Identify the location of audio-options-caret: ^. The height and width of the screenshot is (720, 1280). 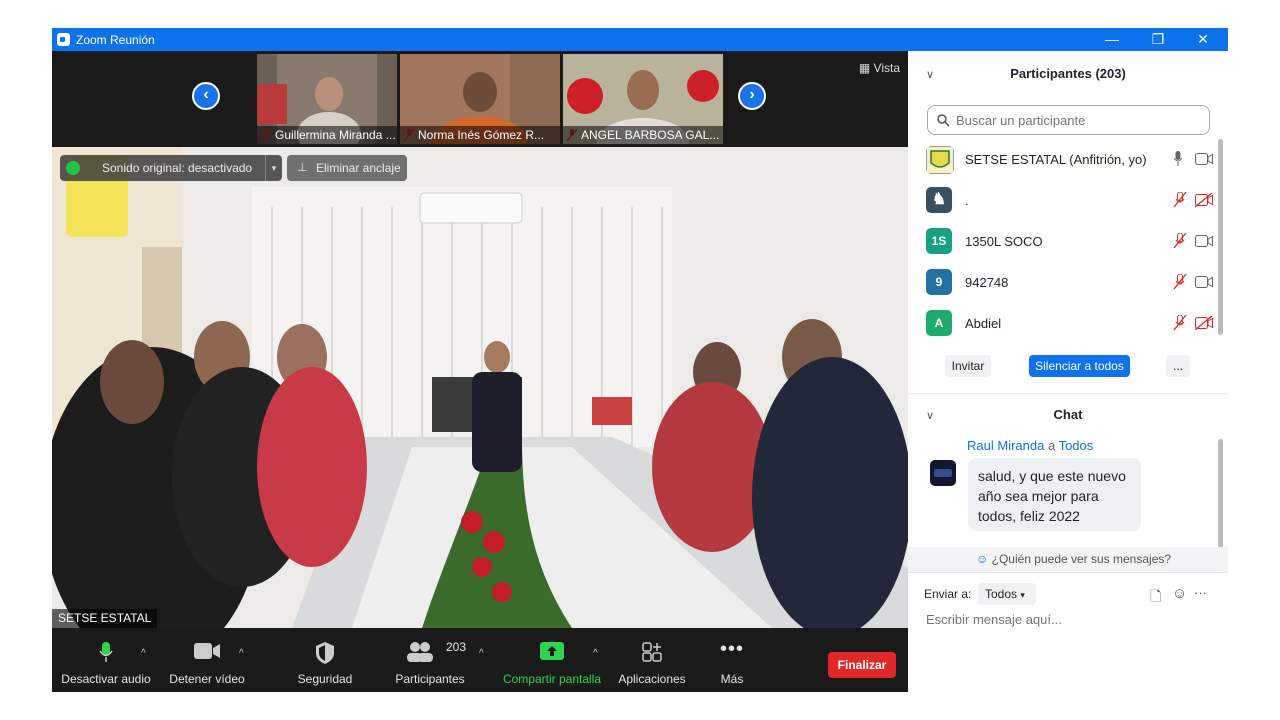
(143, 653).